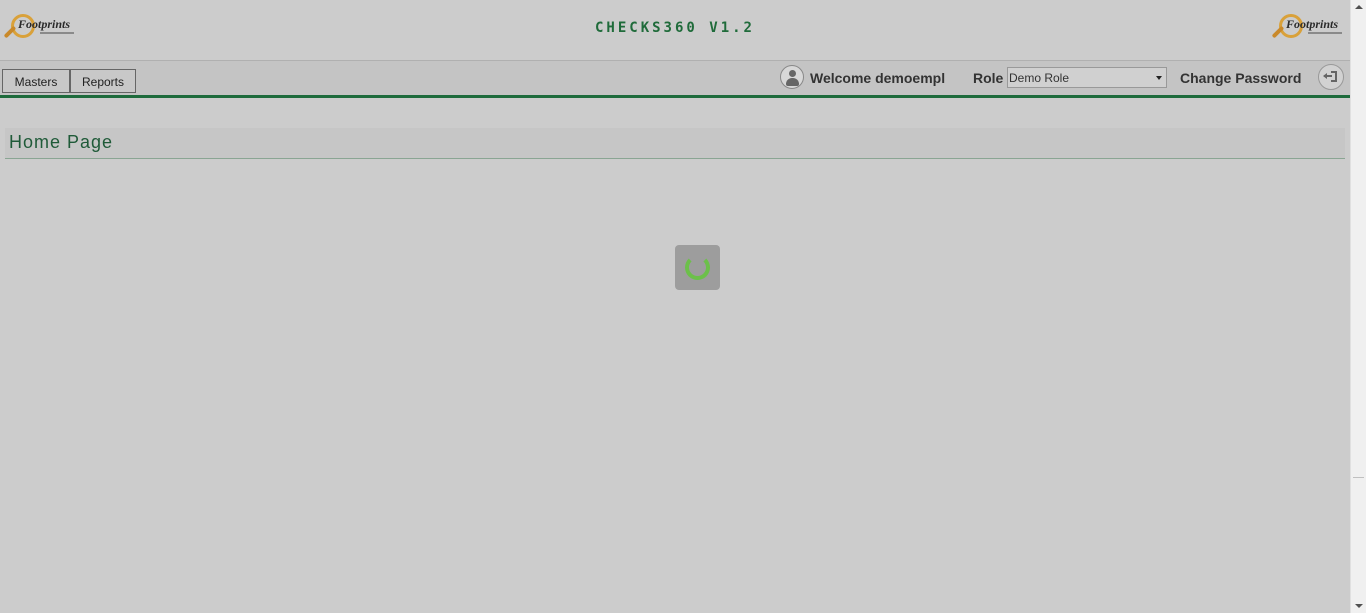 This screenshot has width=1366, height=613. I want to click on scroll-thumb, so click(1358, 247).